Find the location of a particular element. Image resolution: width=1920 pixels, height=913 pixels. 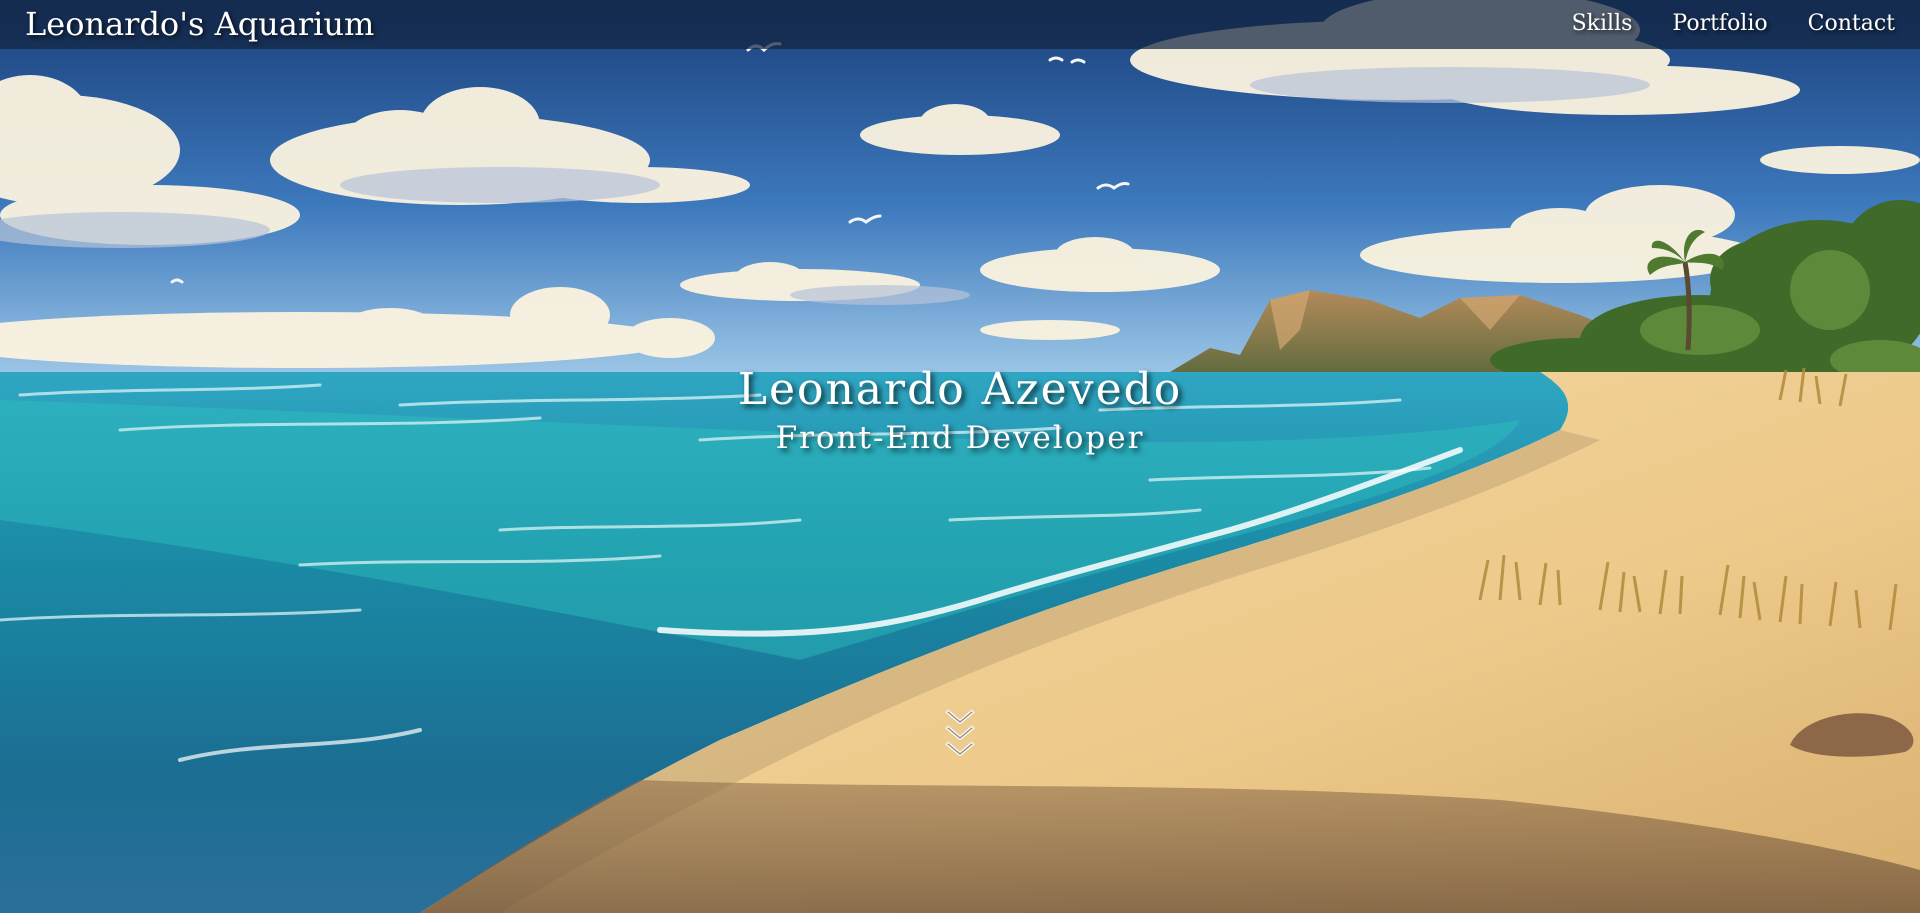

triple-chevron-down-icon is located at coordinates (960, 733).